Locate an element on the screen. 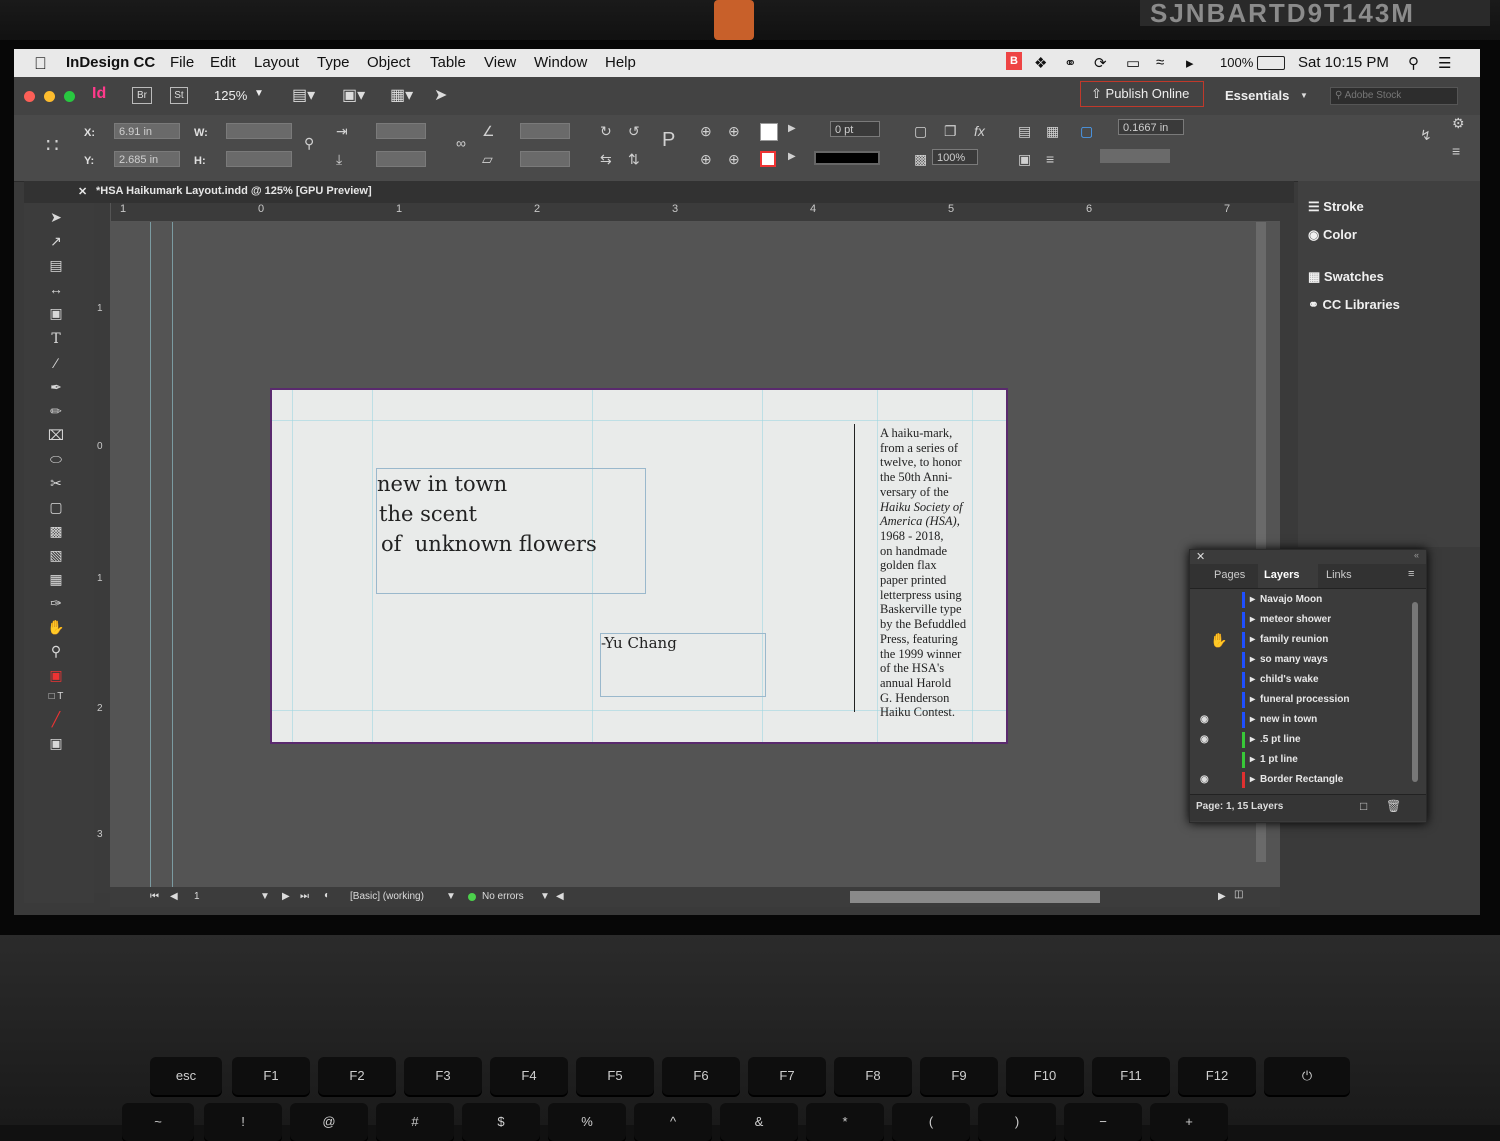 Image resolution: width=1500 pixels, height=1141 pixels. layer-row: ▸ meteor shower is located at coordinates (1299, 620).